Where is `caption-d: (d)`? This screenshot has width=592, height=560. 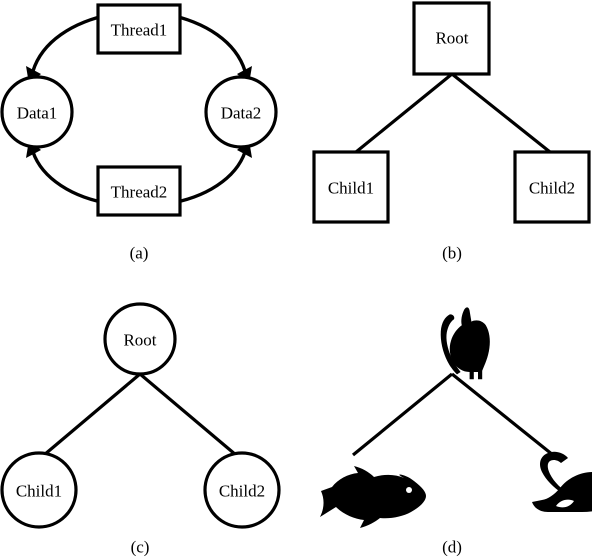
caption-d: (d) is located at coordinates (452, 547).